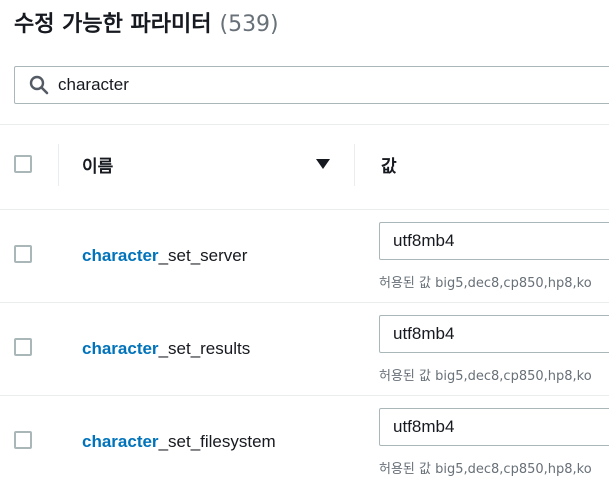 The width and height of the screenshot is (609, 481). I want to click on header-bottom-divider, so click(304, 209).